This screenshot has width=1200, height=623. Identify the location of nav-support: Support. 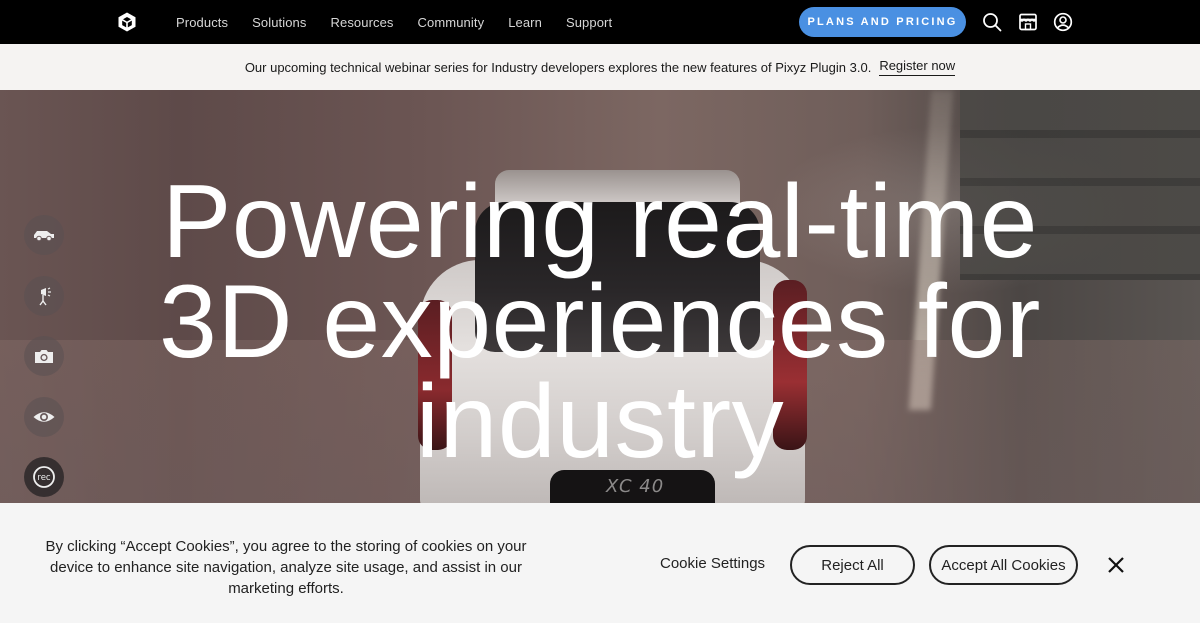
(589, 22).